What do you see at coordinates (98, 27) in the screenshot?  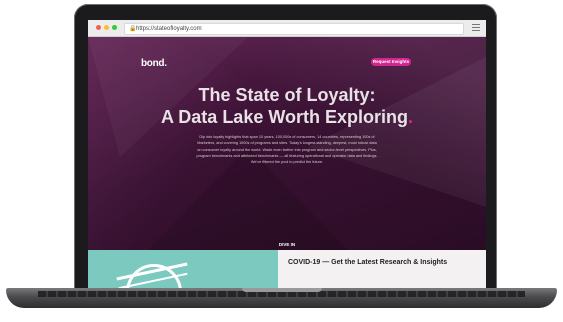 I see `close-window-icon` at bounding box center [98, 27].